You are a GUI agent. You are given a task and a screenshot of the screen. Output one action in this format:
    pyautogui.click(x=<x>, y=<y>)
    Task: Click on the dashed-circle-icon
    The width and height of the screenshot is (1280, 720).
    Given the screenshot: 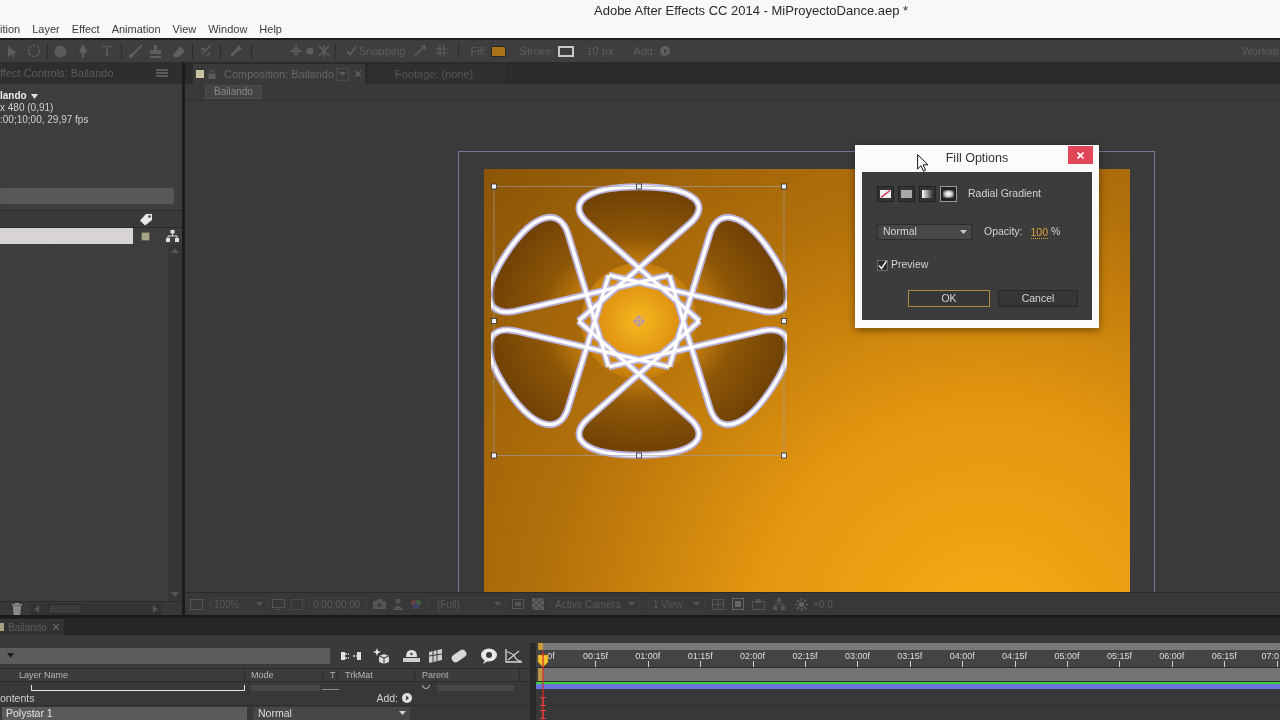 What is the action you would take?
    pyautogui.click(x=34, y=51)
    